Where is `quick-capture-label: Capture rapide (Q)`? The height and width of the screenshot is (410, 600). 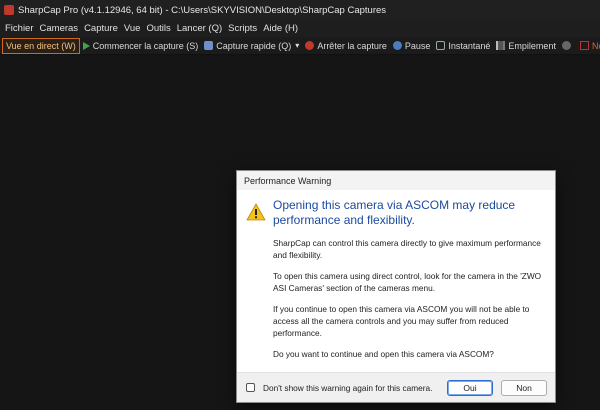
quick-capture-label: Capture rapide (Q) is located at coordinates (254, 45).